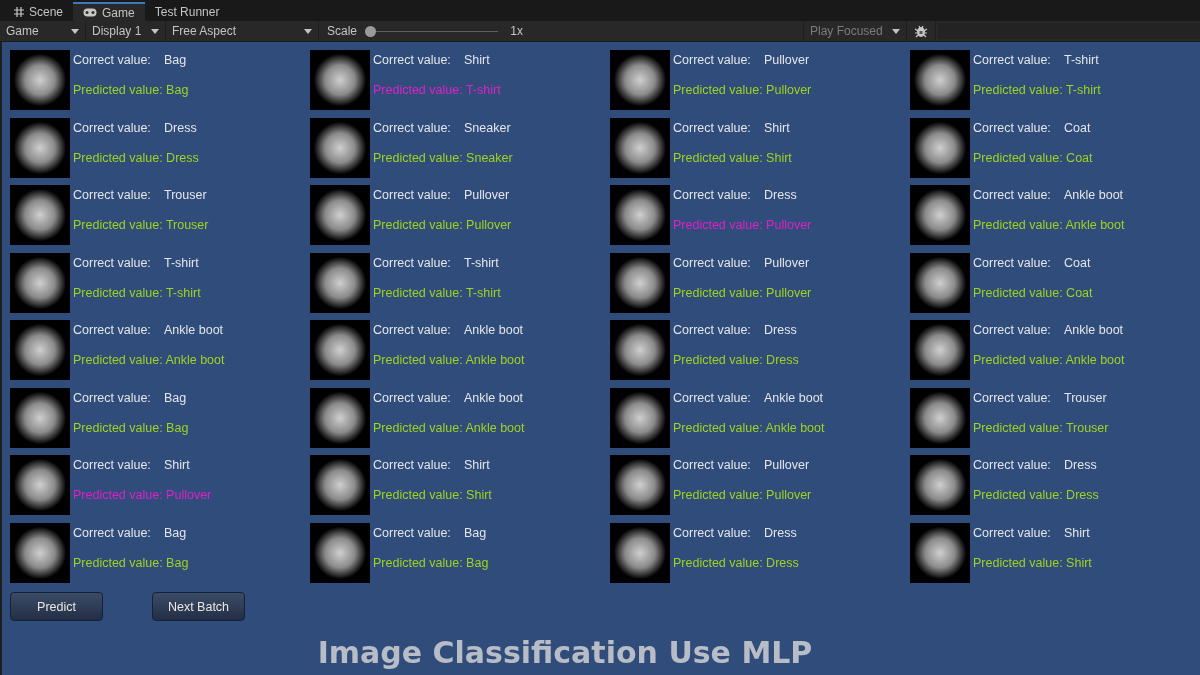 Image resolution: width=1200 pixels, height=675 pixels. I want to click on dropdown: Display 1, so click(126, 31).